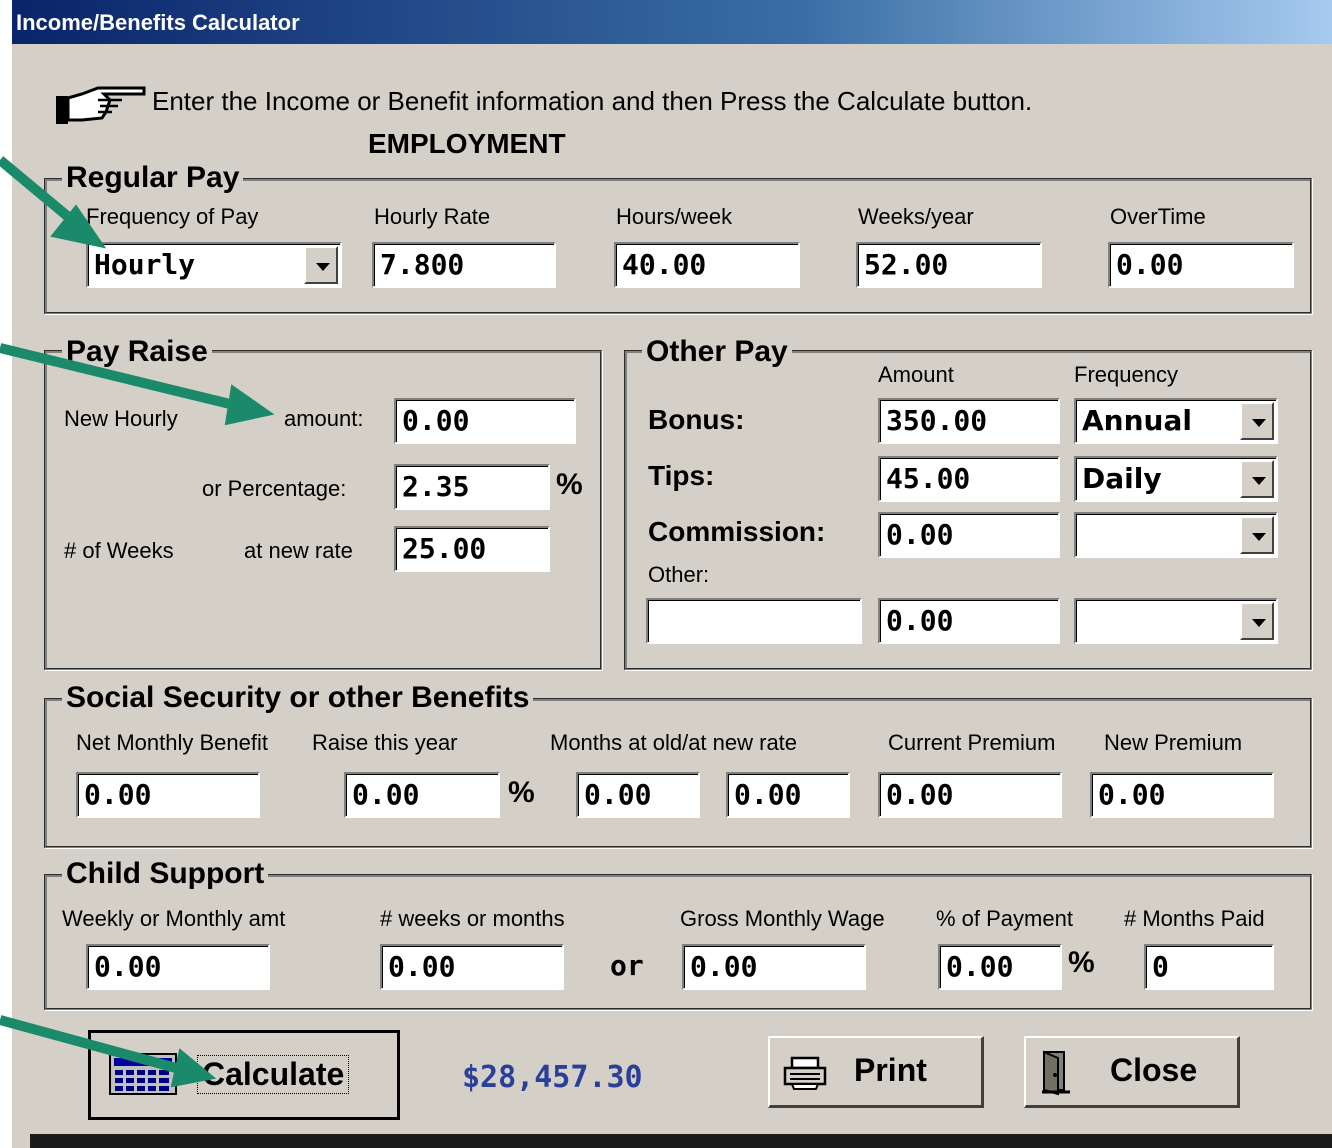  I want to click on current-premium-label: Current Premium, so click(972, 742).